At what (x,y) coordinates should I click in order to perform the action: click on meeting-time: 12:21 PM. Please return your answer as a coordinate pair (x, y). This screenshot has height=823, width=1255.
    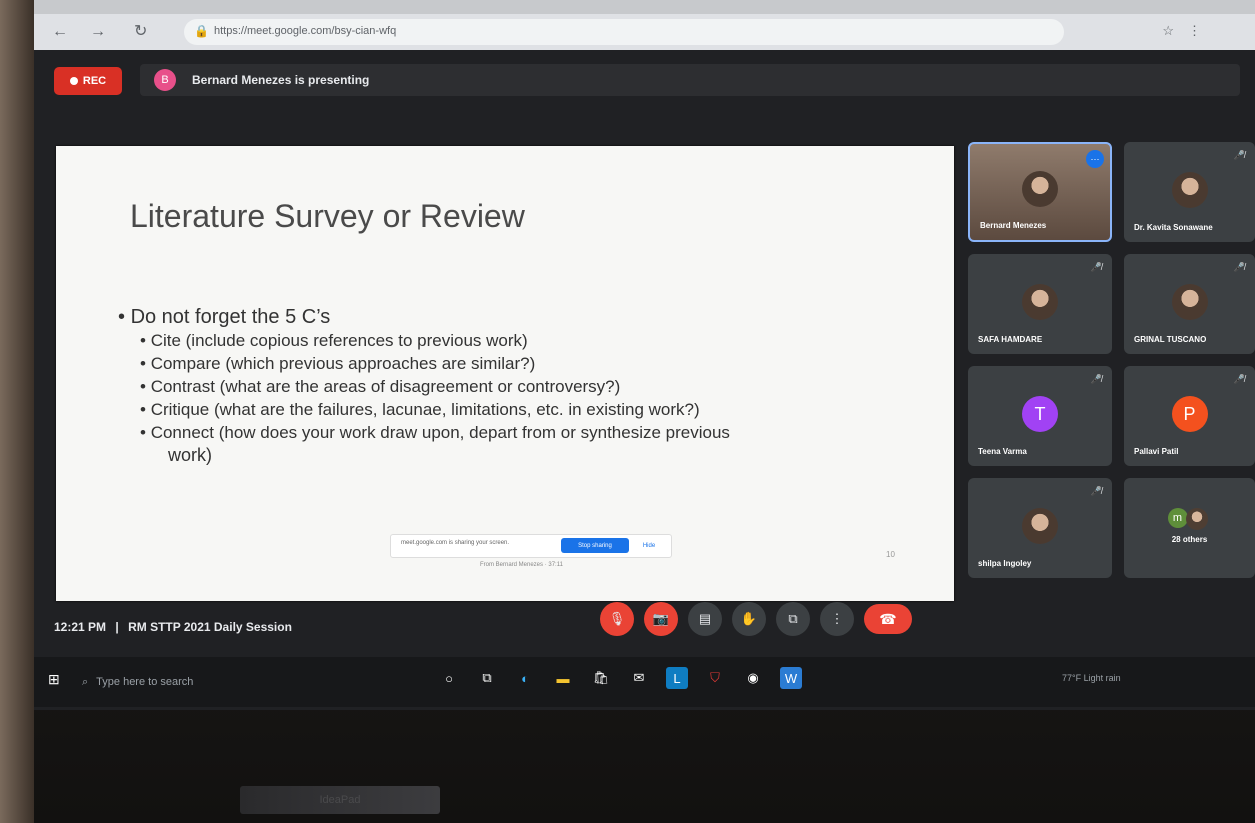
    Looking at the image, I should click on (80, 627).